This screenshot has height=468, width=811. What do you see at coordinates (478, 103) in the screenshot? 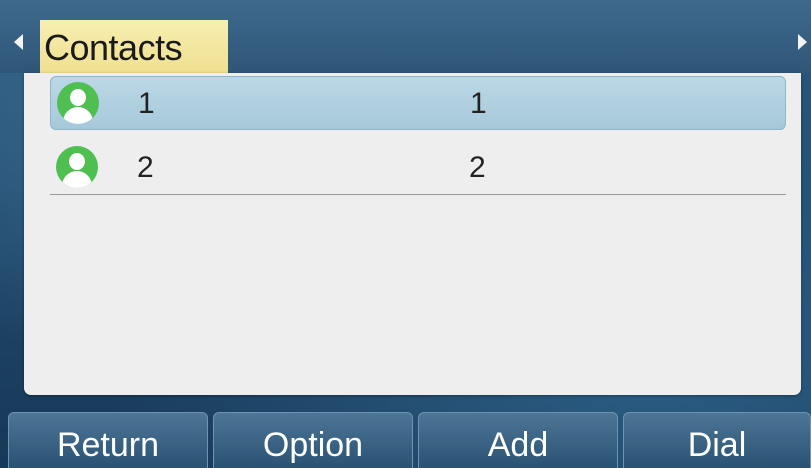
I see `contact-number: 1` at bounding box center [478, 103].